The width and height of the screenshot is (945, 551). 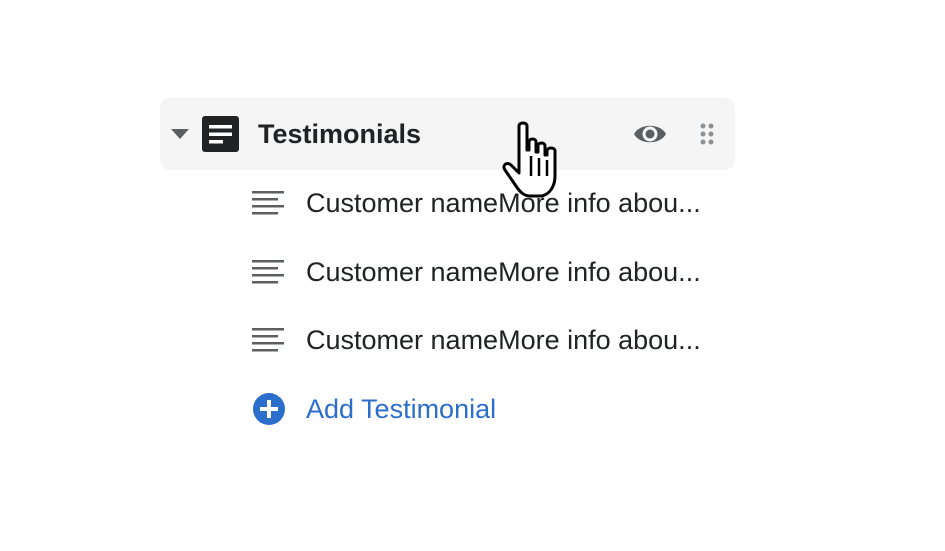 I want to click on caret-down-icon, so click(x=180, y=134).